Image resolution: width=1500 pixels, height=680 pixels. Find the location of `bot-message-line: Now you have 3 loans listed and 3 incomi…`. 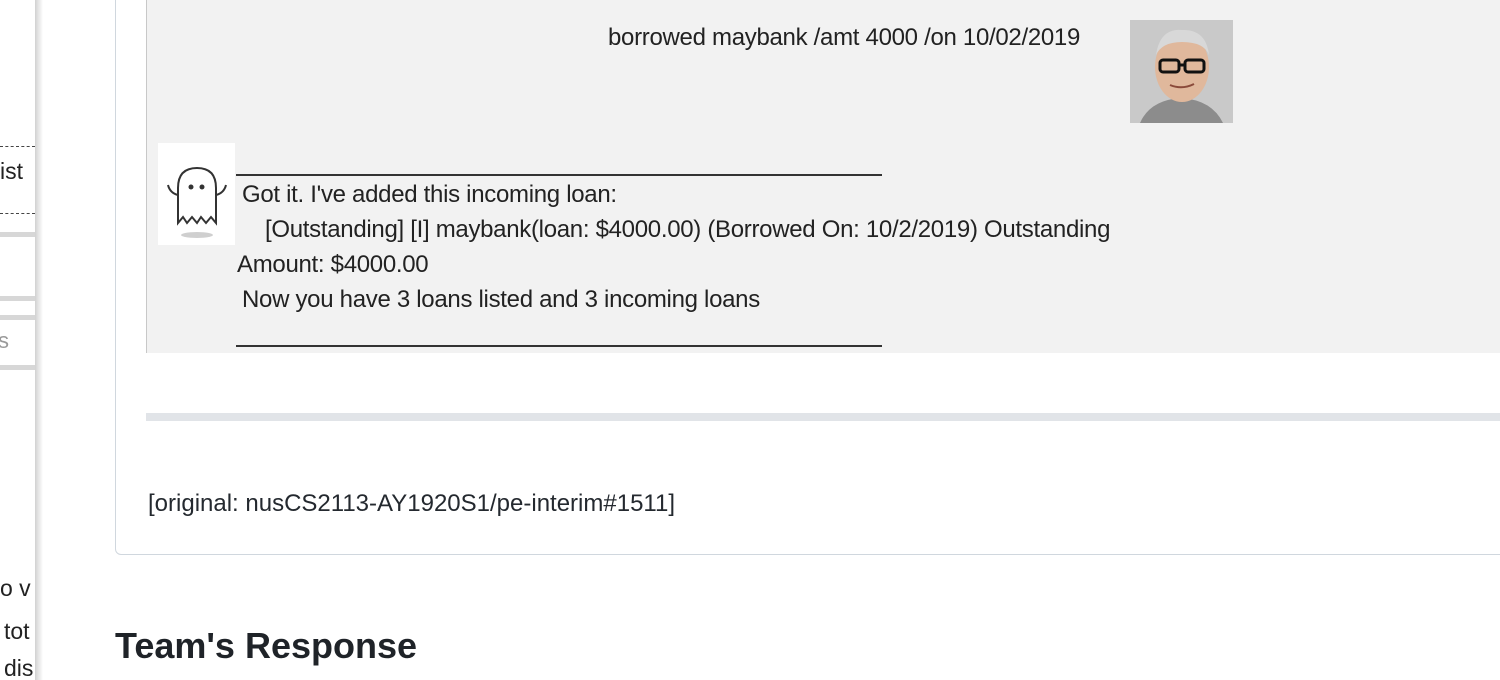

bot-message-line: Now you have 3 loans listed and 3 incomi… is located at coordinates (501, 299).